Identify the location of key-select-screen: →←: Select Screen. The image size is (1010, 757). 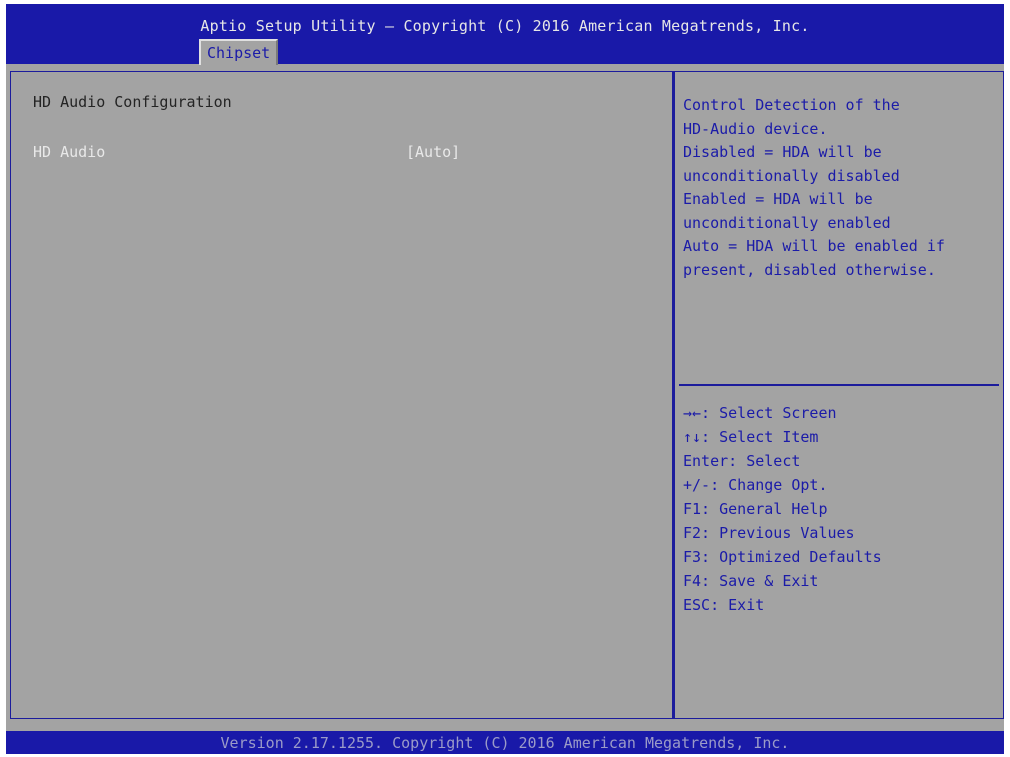
(760, 413).